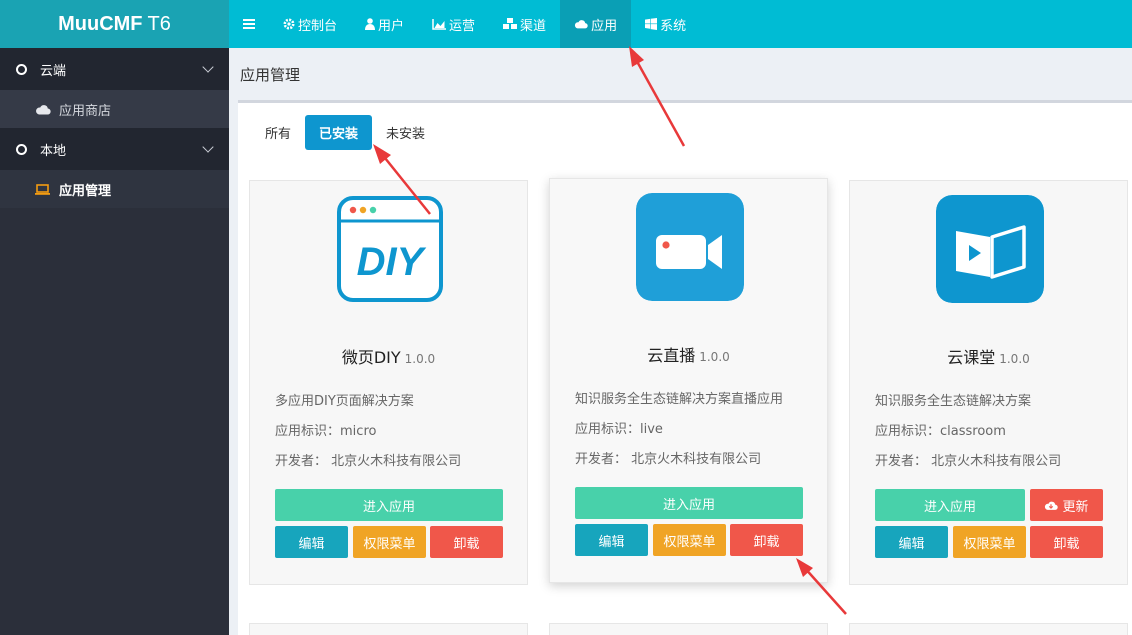 This screenshot has height=635, width=1132. What do you see at coordinates (405, 132) in the screenshot?
I see `tab-not-installed: 未安装` at bounding box center [405, 132].